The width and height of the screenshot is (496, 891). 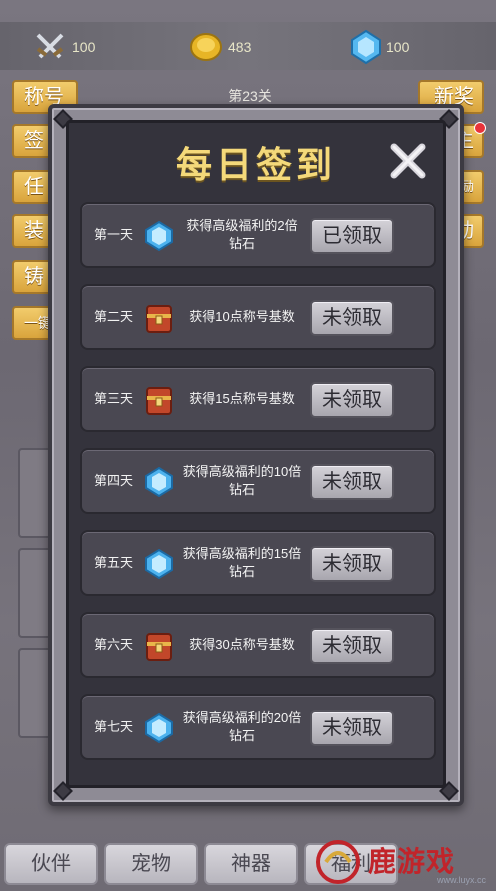 What do you see at coordinates (206, 47) in the screenshot?
I see `gold-coin-icon` at bounding box center [206, 47].